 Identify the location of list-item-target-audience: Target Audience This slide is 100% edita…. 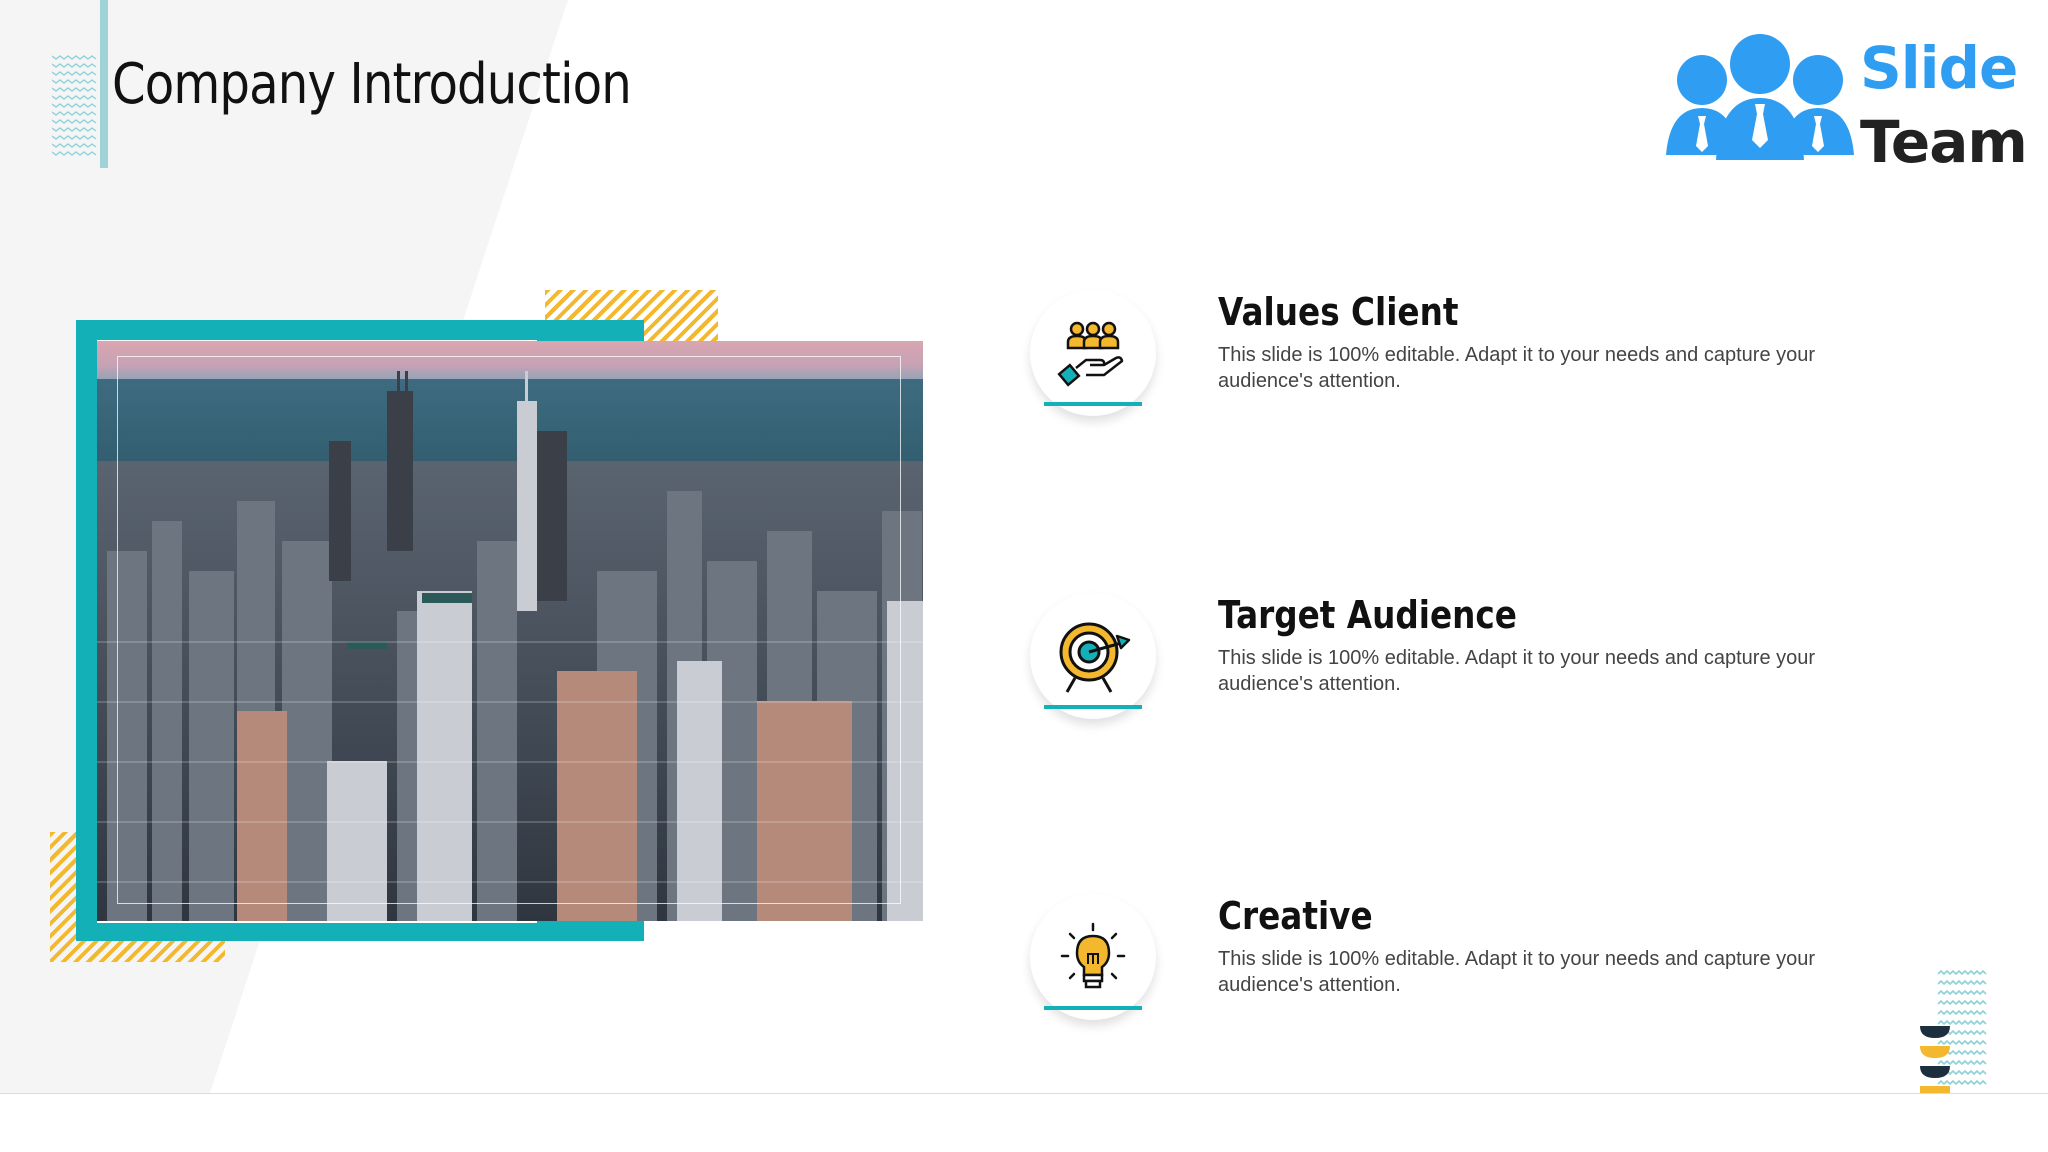
(1480, 693).